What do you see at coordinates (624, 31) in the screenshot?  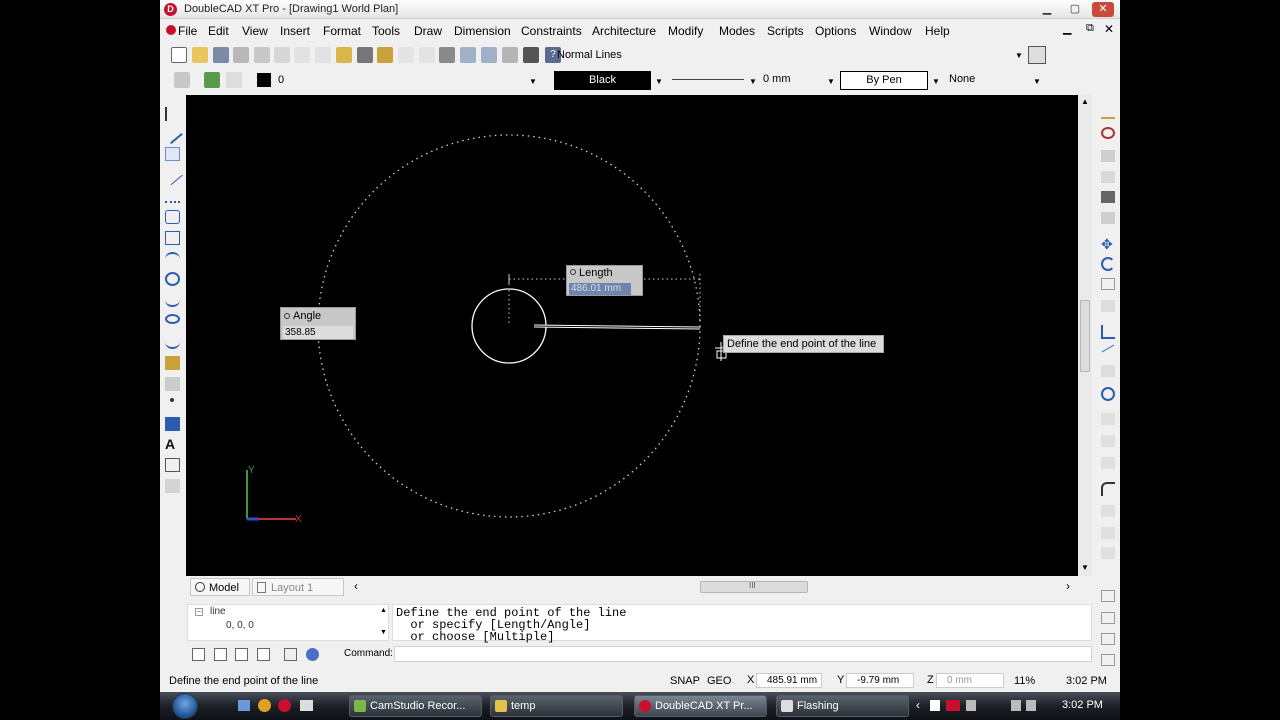 I see `menu-architecture: Architecture` at bounding box center [624, 31].